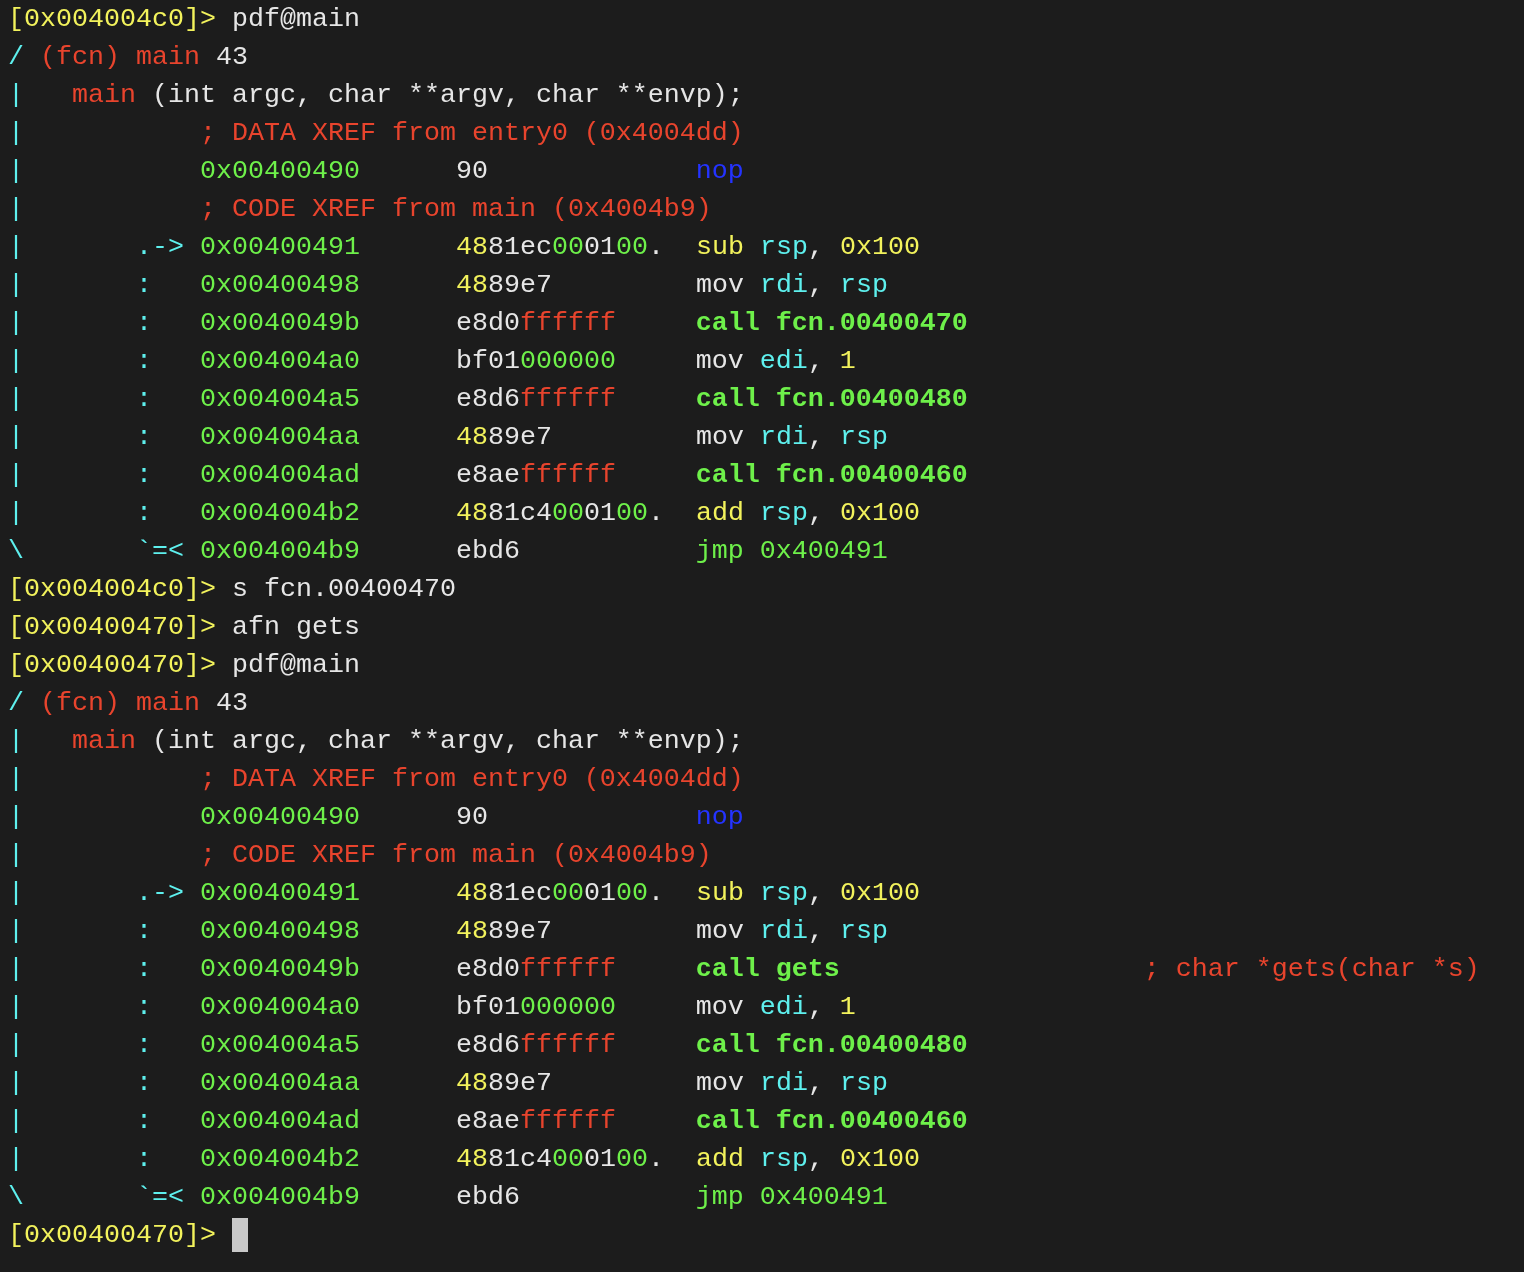 Image resolution: width=1524 pixels, height=1272 pixels. I want to click on terminal-text: 43, so click(231, 703).